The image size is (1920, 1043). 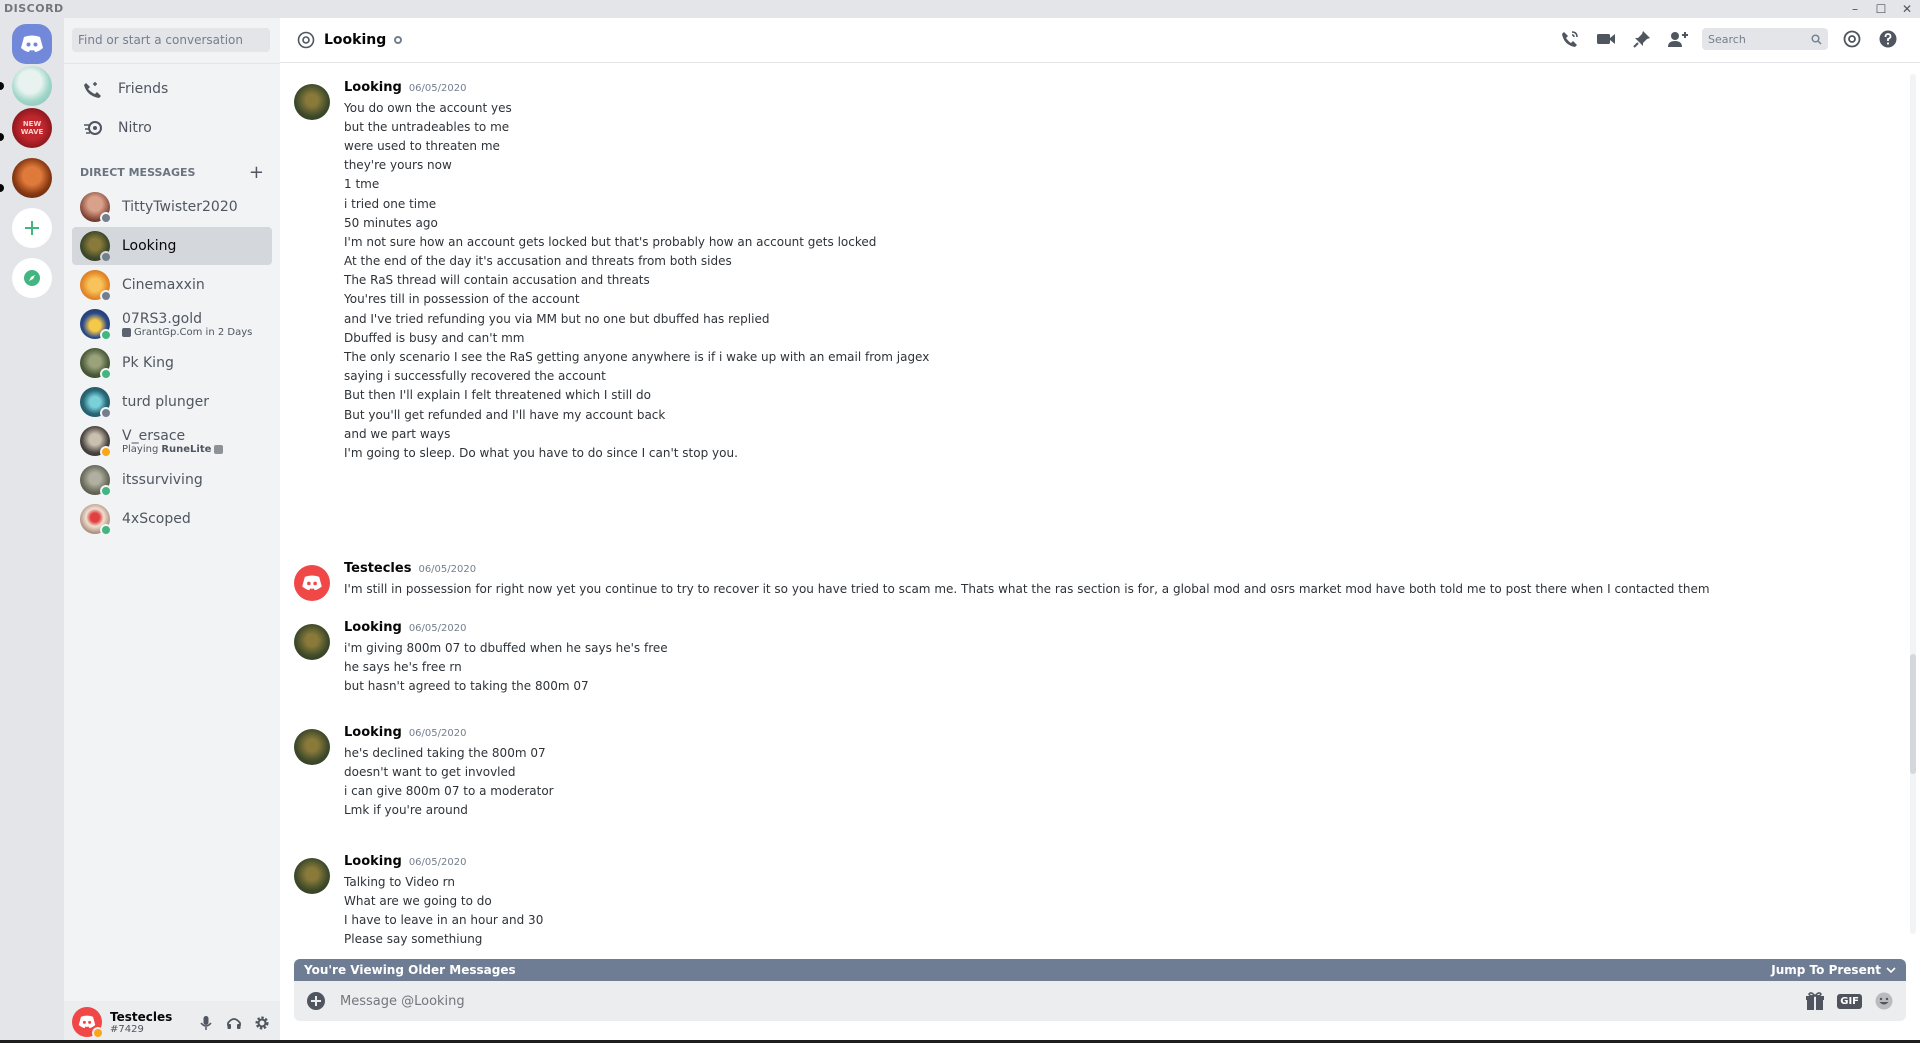 I want to click on video-call-button, so click(x=1606, y=39).